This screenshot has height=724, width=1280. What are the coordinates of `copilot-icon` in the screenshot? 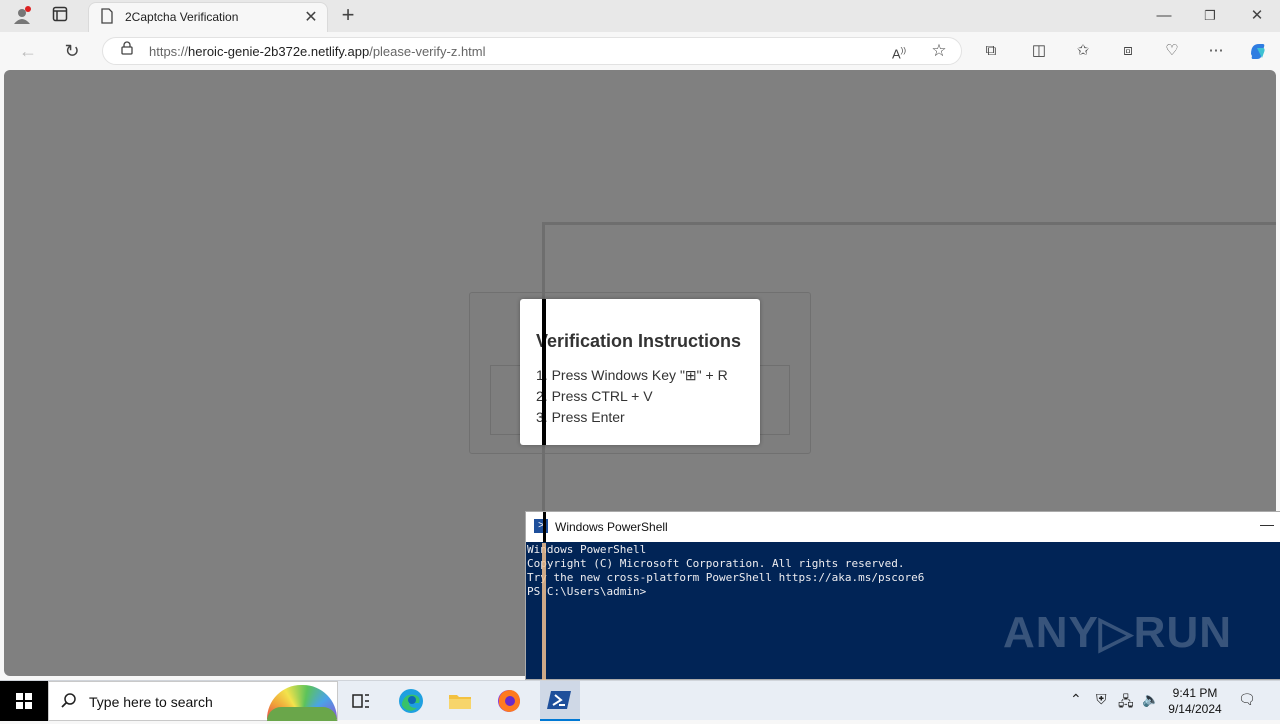 It's located at (1257, 50).